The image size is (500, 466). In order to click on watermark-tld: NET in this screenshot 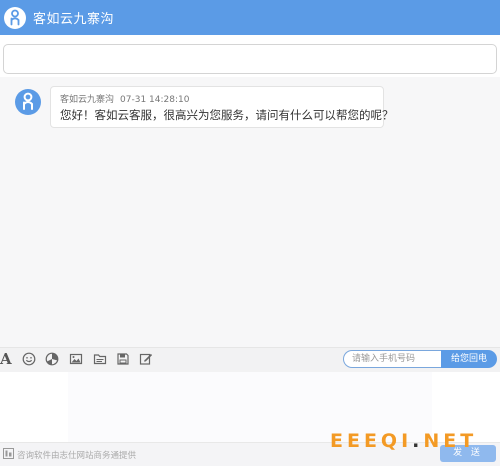, I will do `click(450, 441)`.